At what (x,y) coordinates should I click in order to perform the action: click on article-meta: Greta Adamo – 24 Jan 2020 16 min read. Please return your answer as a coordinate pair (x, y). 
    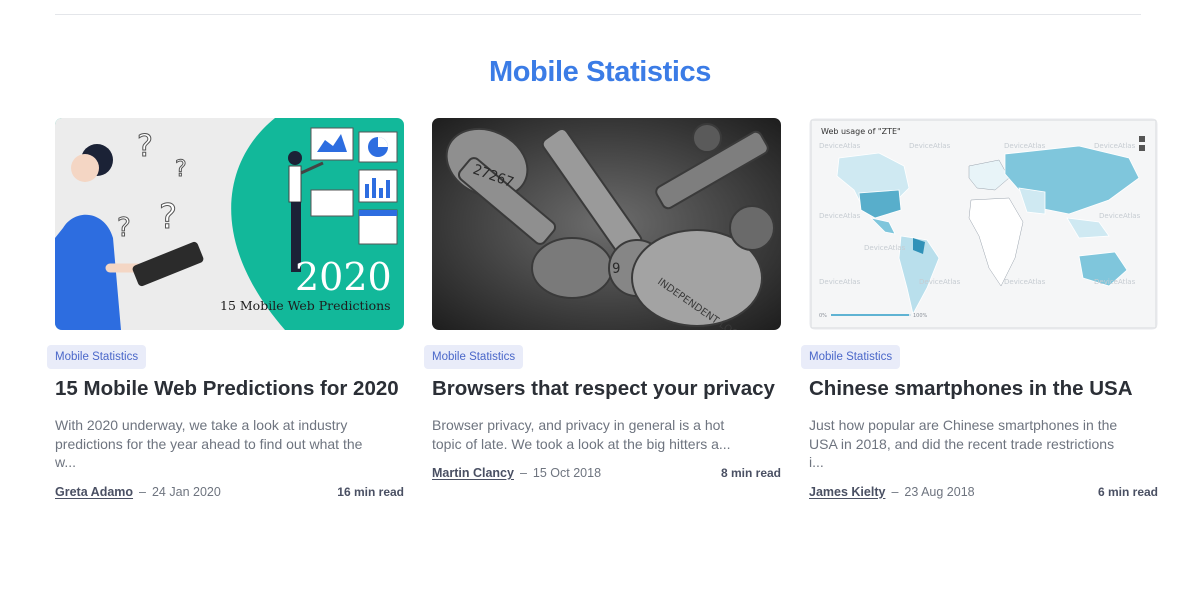
    Looking at the image, I should click on (229, 492).